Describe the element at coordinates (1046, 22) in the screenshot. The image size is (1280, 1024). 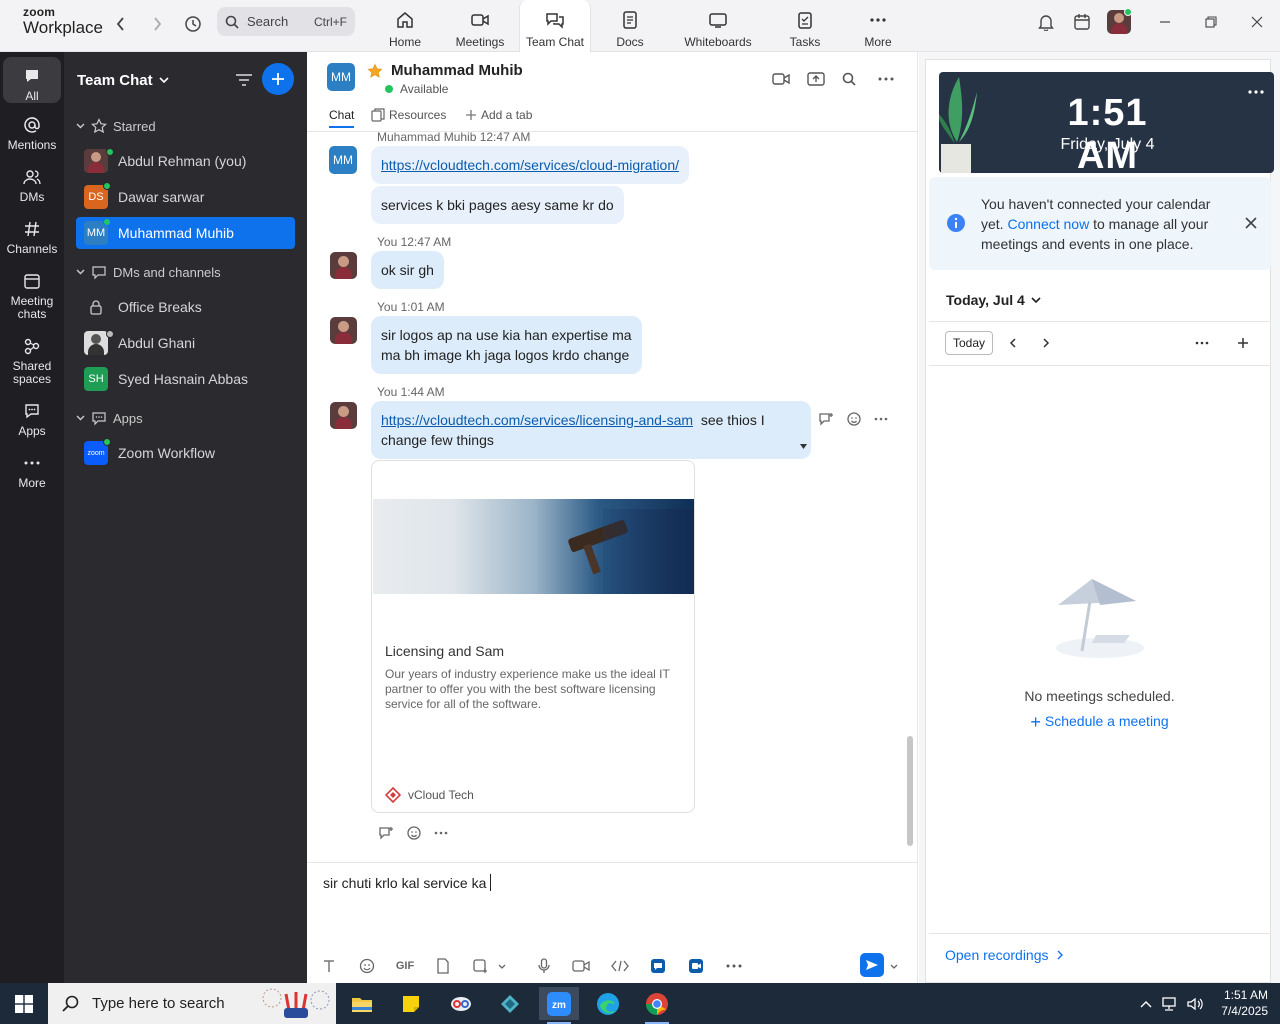
I see `notifications-button` at that location.